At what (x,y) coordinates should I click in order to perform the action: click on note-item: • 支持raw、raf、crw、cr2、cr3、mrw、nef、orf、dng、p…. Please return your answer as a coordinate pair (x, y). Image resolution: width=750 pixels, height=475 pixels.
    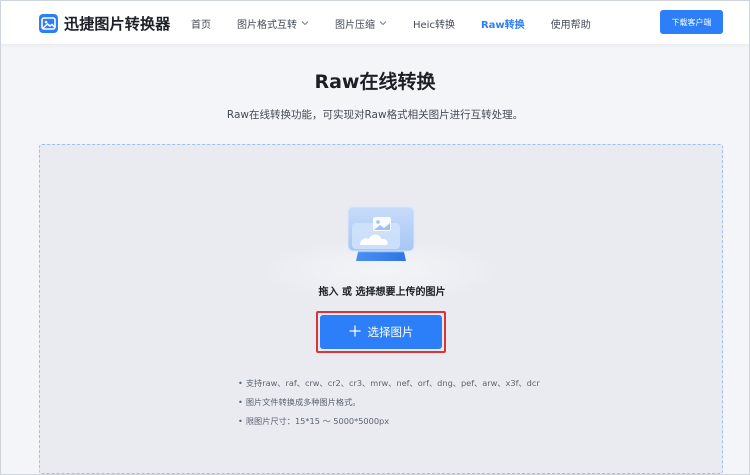
    Looking at the image, I should click on (389, 383).